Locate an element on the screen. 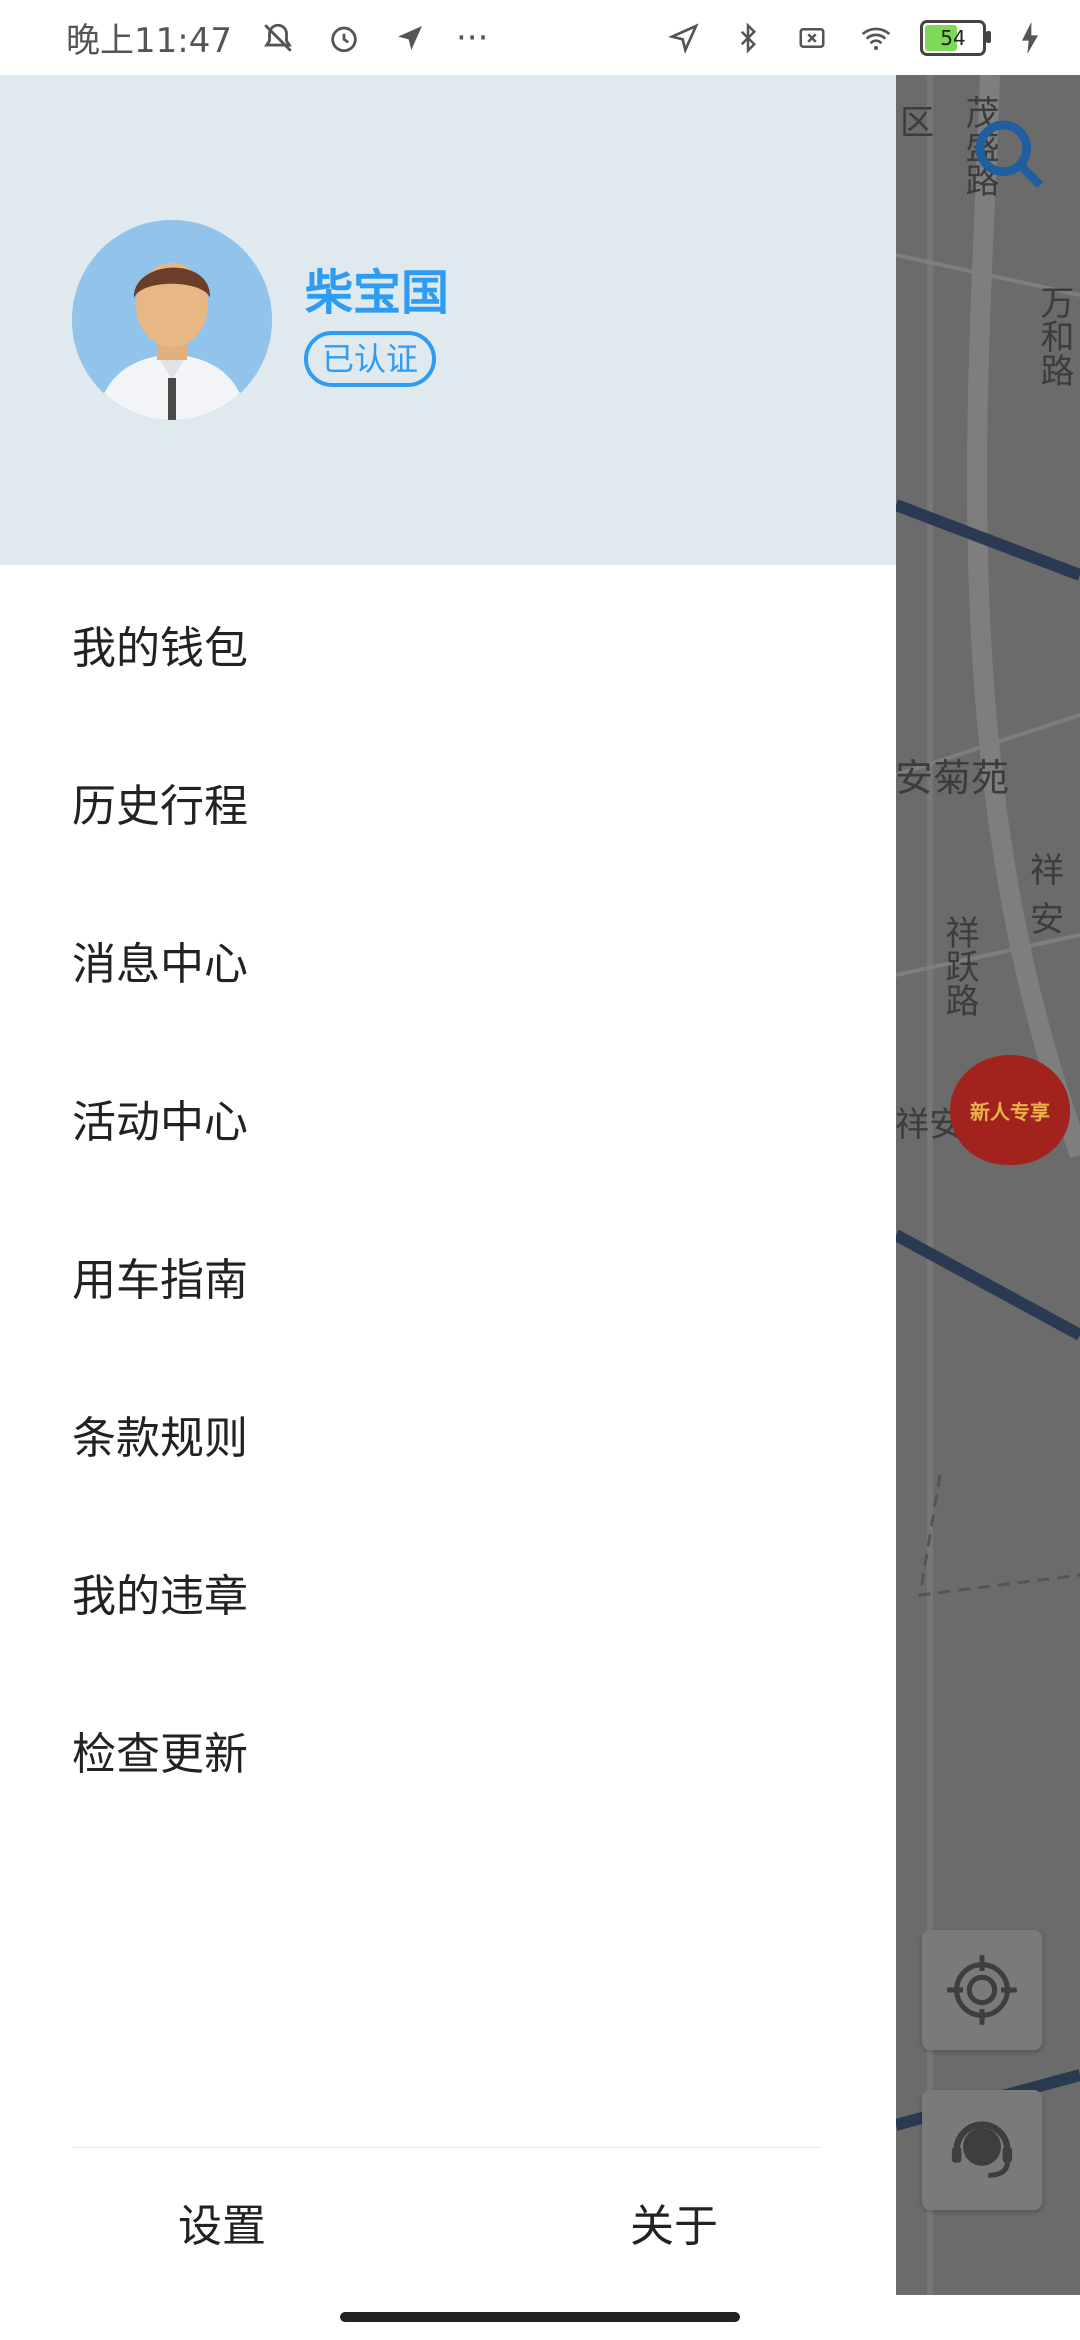 This screenshot has width=1080, height=2340. menu-item-trip-history: 历史行程 is located at coordinates (448, 802).